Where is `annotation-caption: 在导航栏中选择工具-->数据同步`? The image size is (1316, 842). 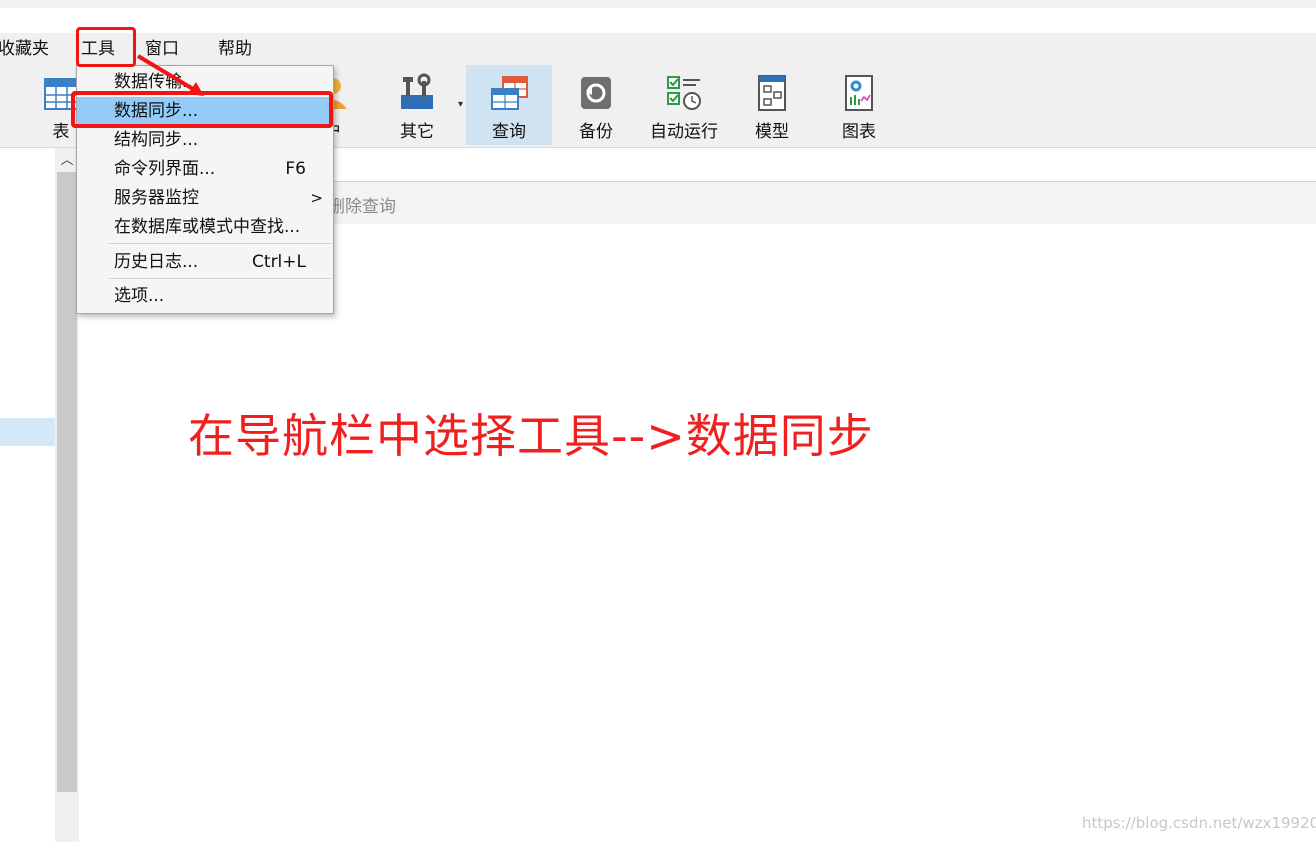
annotation-caption: 在导航栏中选择工具-->数据同步 is located at coordinates (531, 436).